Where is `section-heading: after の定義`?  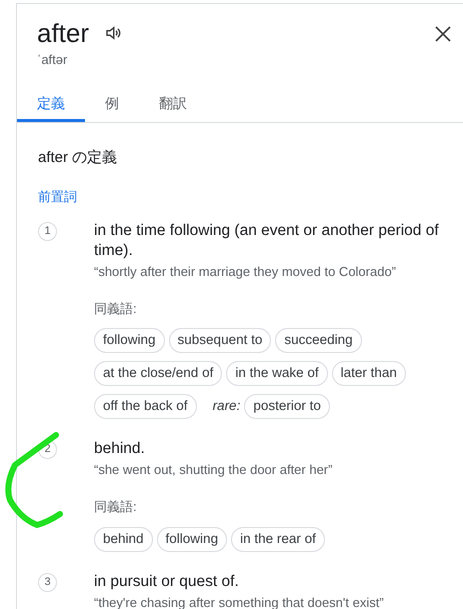 section-heading: after の定義 is located at coordinates (78, 158).